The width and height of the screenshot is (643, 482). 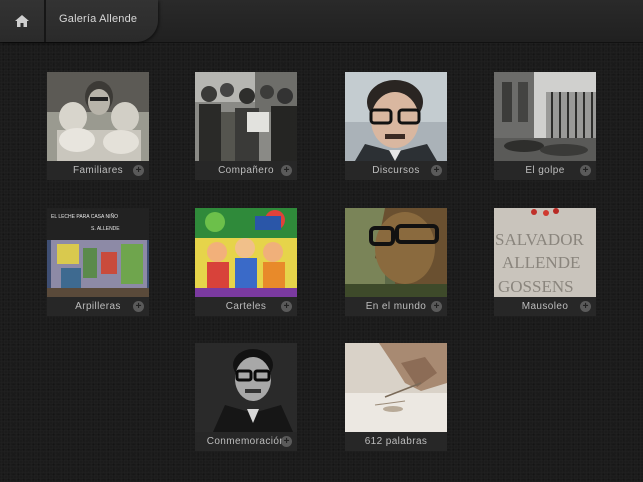 I want to click on tile-label: En el mundo, so click(x=396, y=306).